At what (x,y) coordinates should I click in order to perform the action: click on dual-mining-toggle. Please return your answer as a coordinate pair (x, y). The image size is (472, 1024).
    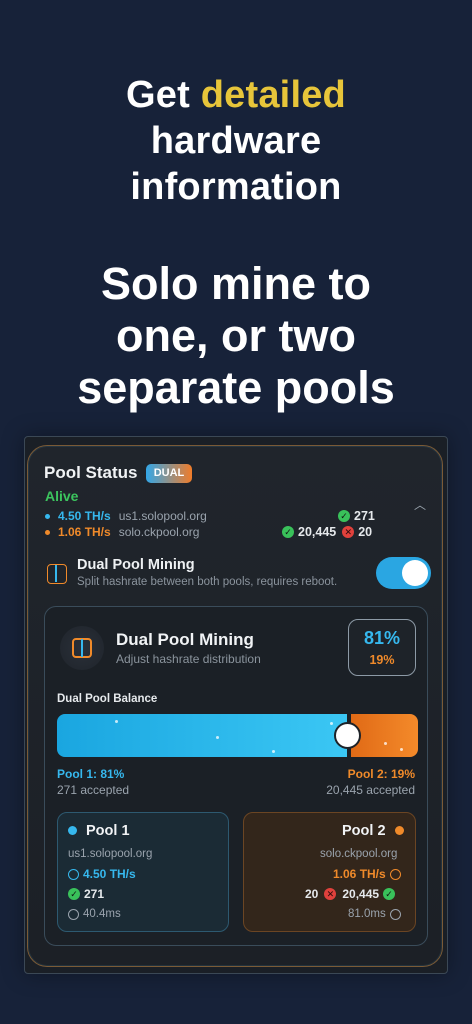
    Looking at the image, I should click on (403, 573).